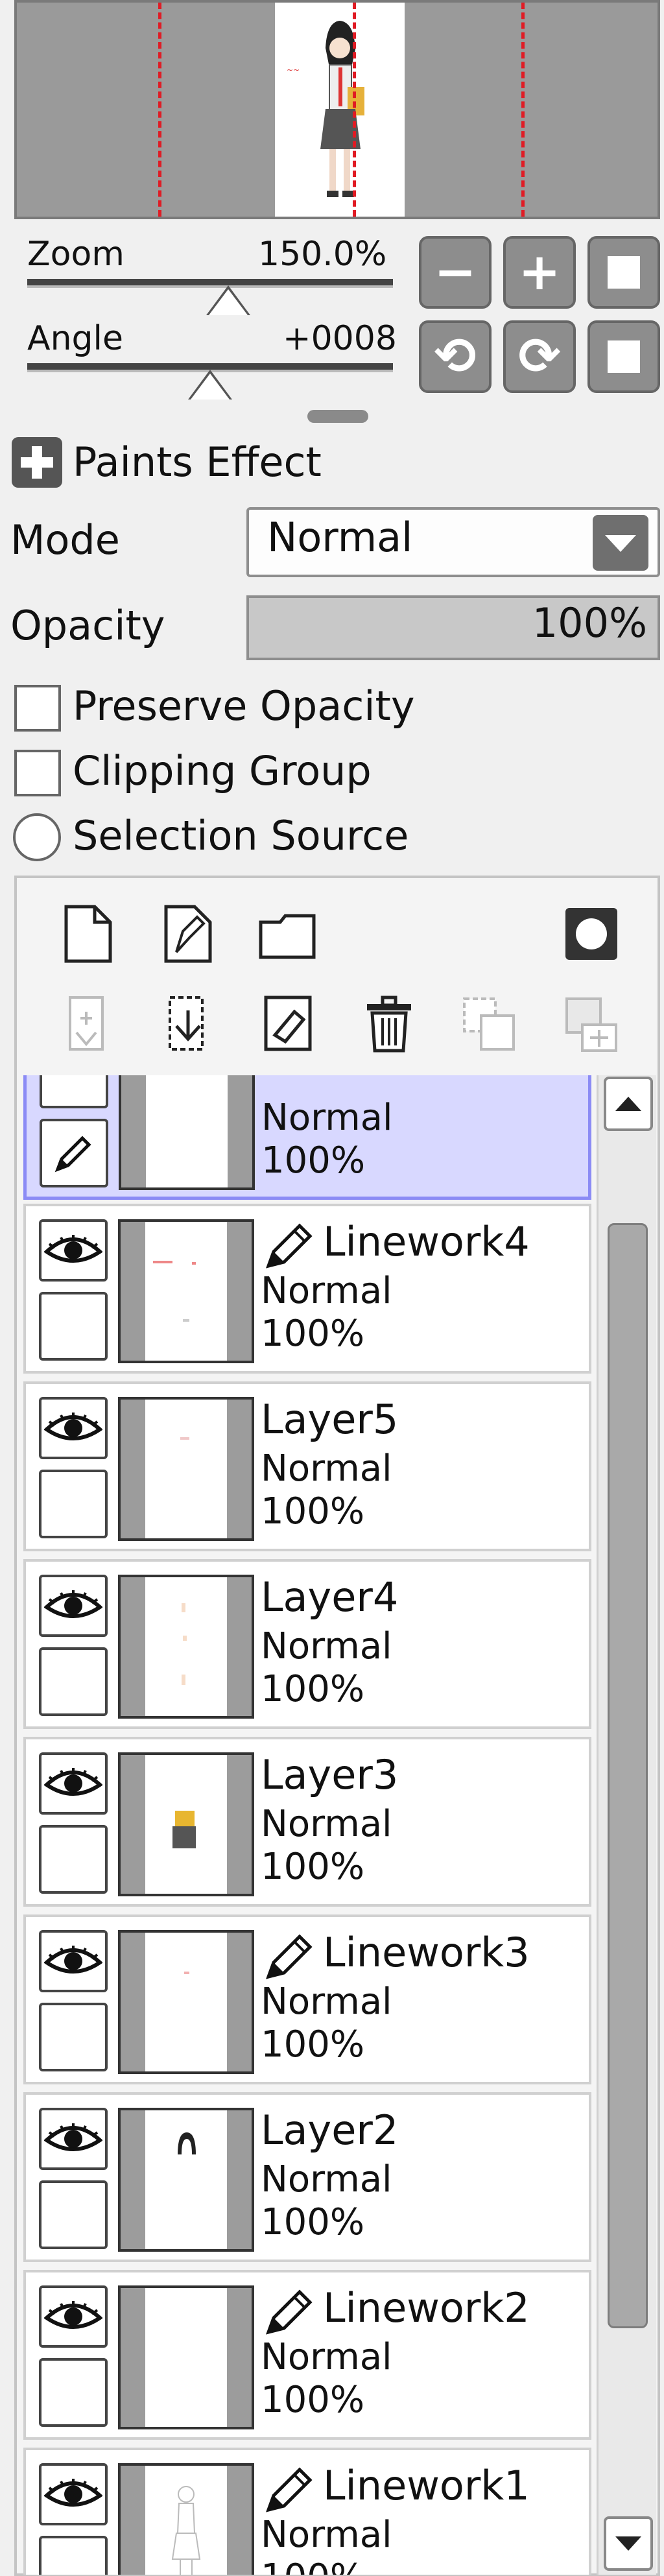 This screenshot has height=2576, width=664. Describe the element at coordinates (337, 109) in the screenshot. I see `navigator-preview: ~~` at that location.